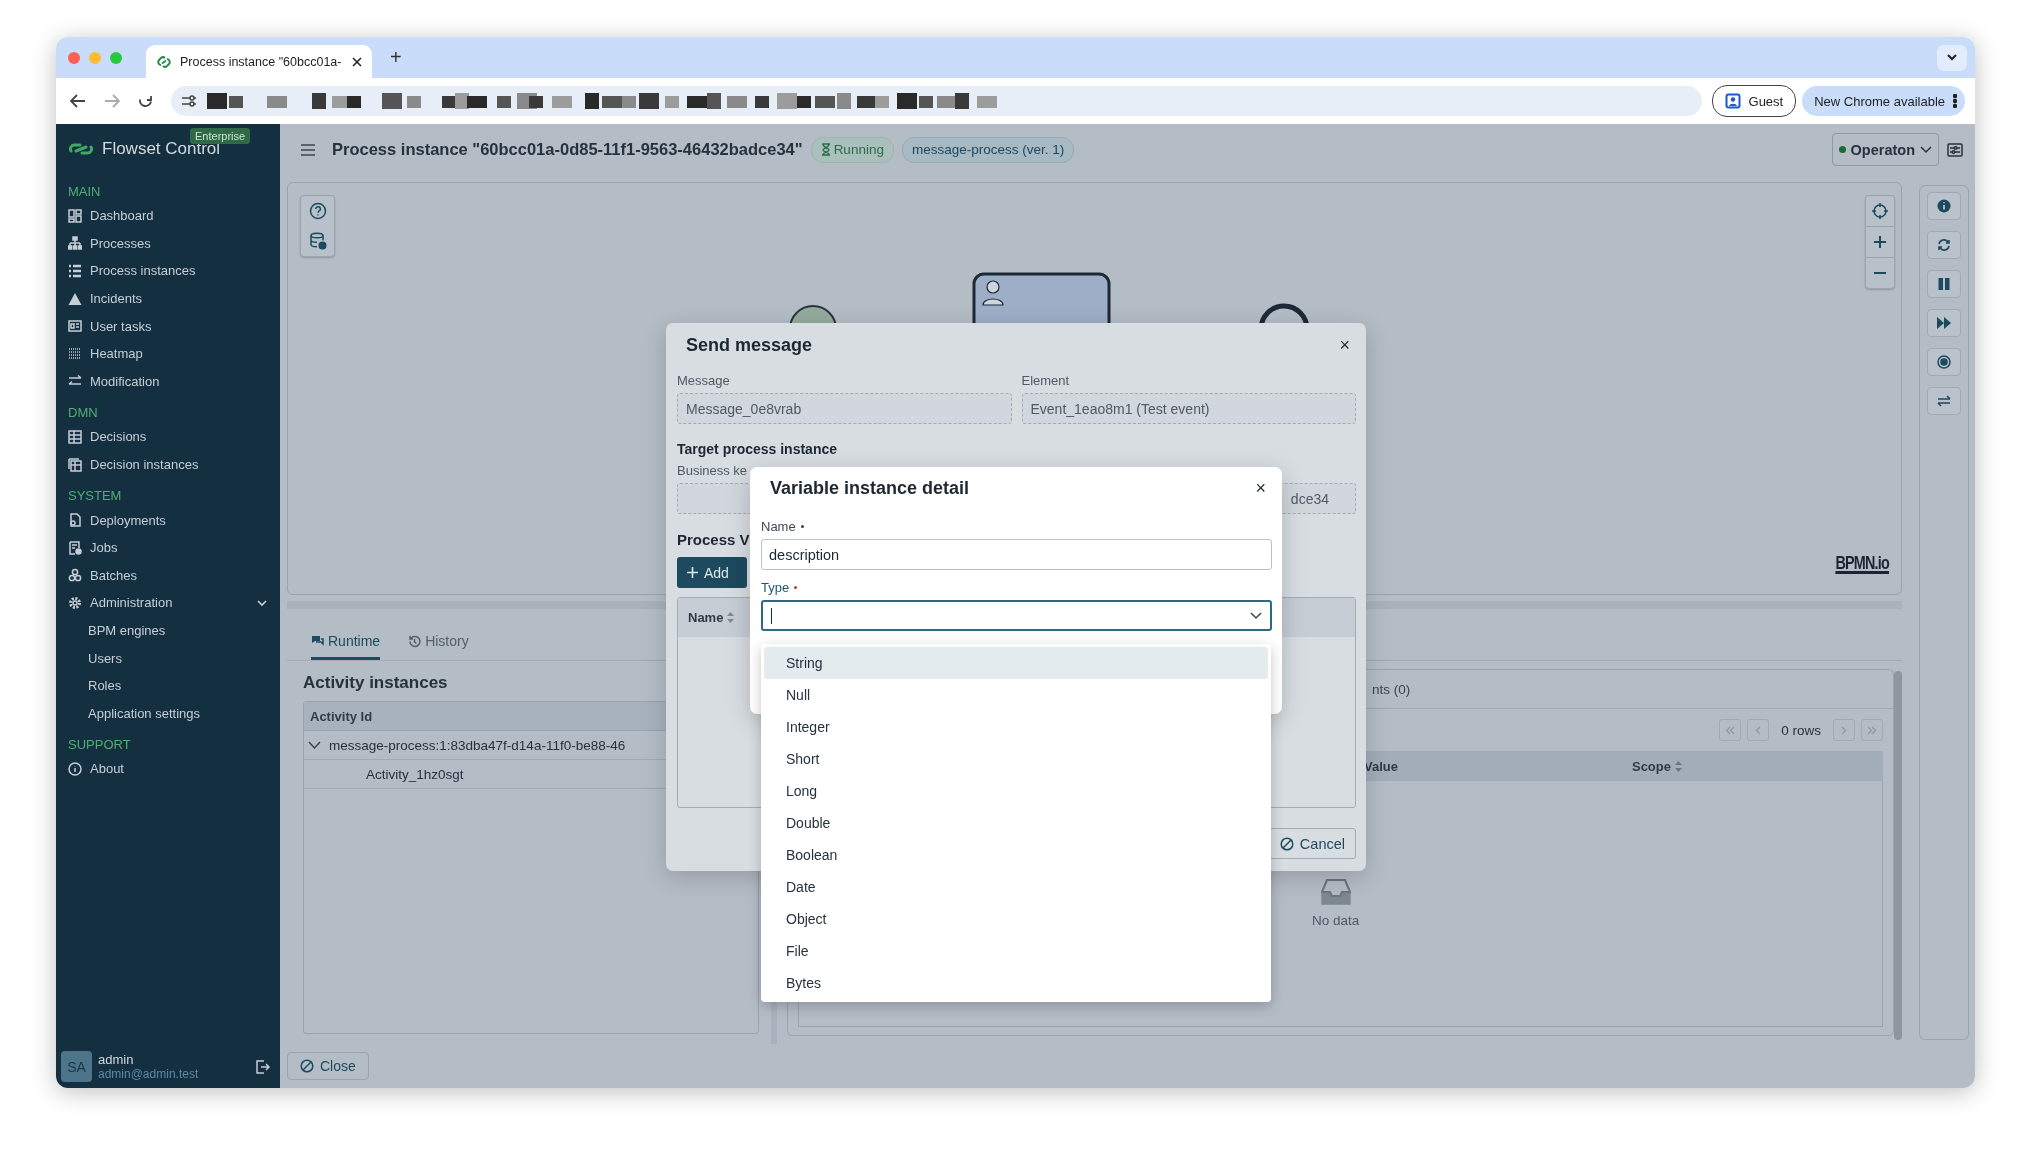  I want to click on column-header: Activity Id, so click(341, 716).